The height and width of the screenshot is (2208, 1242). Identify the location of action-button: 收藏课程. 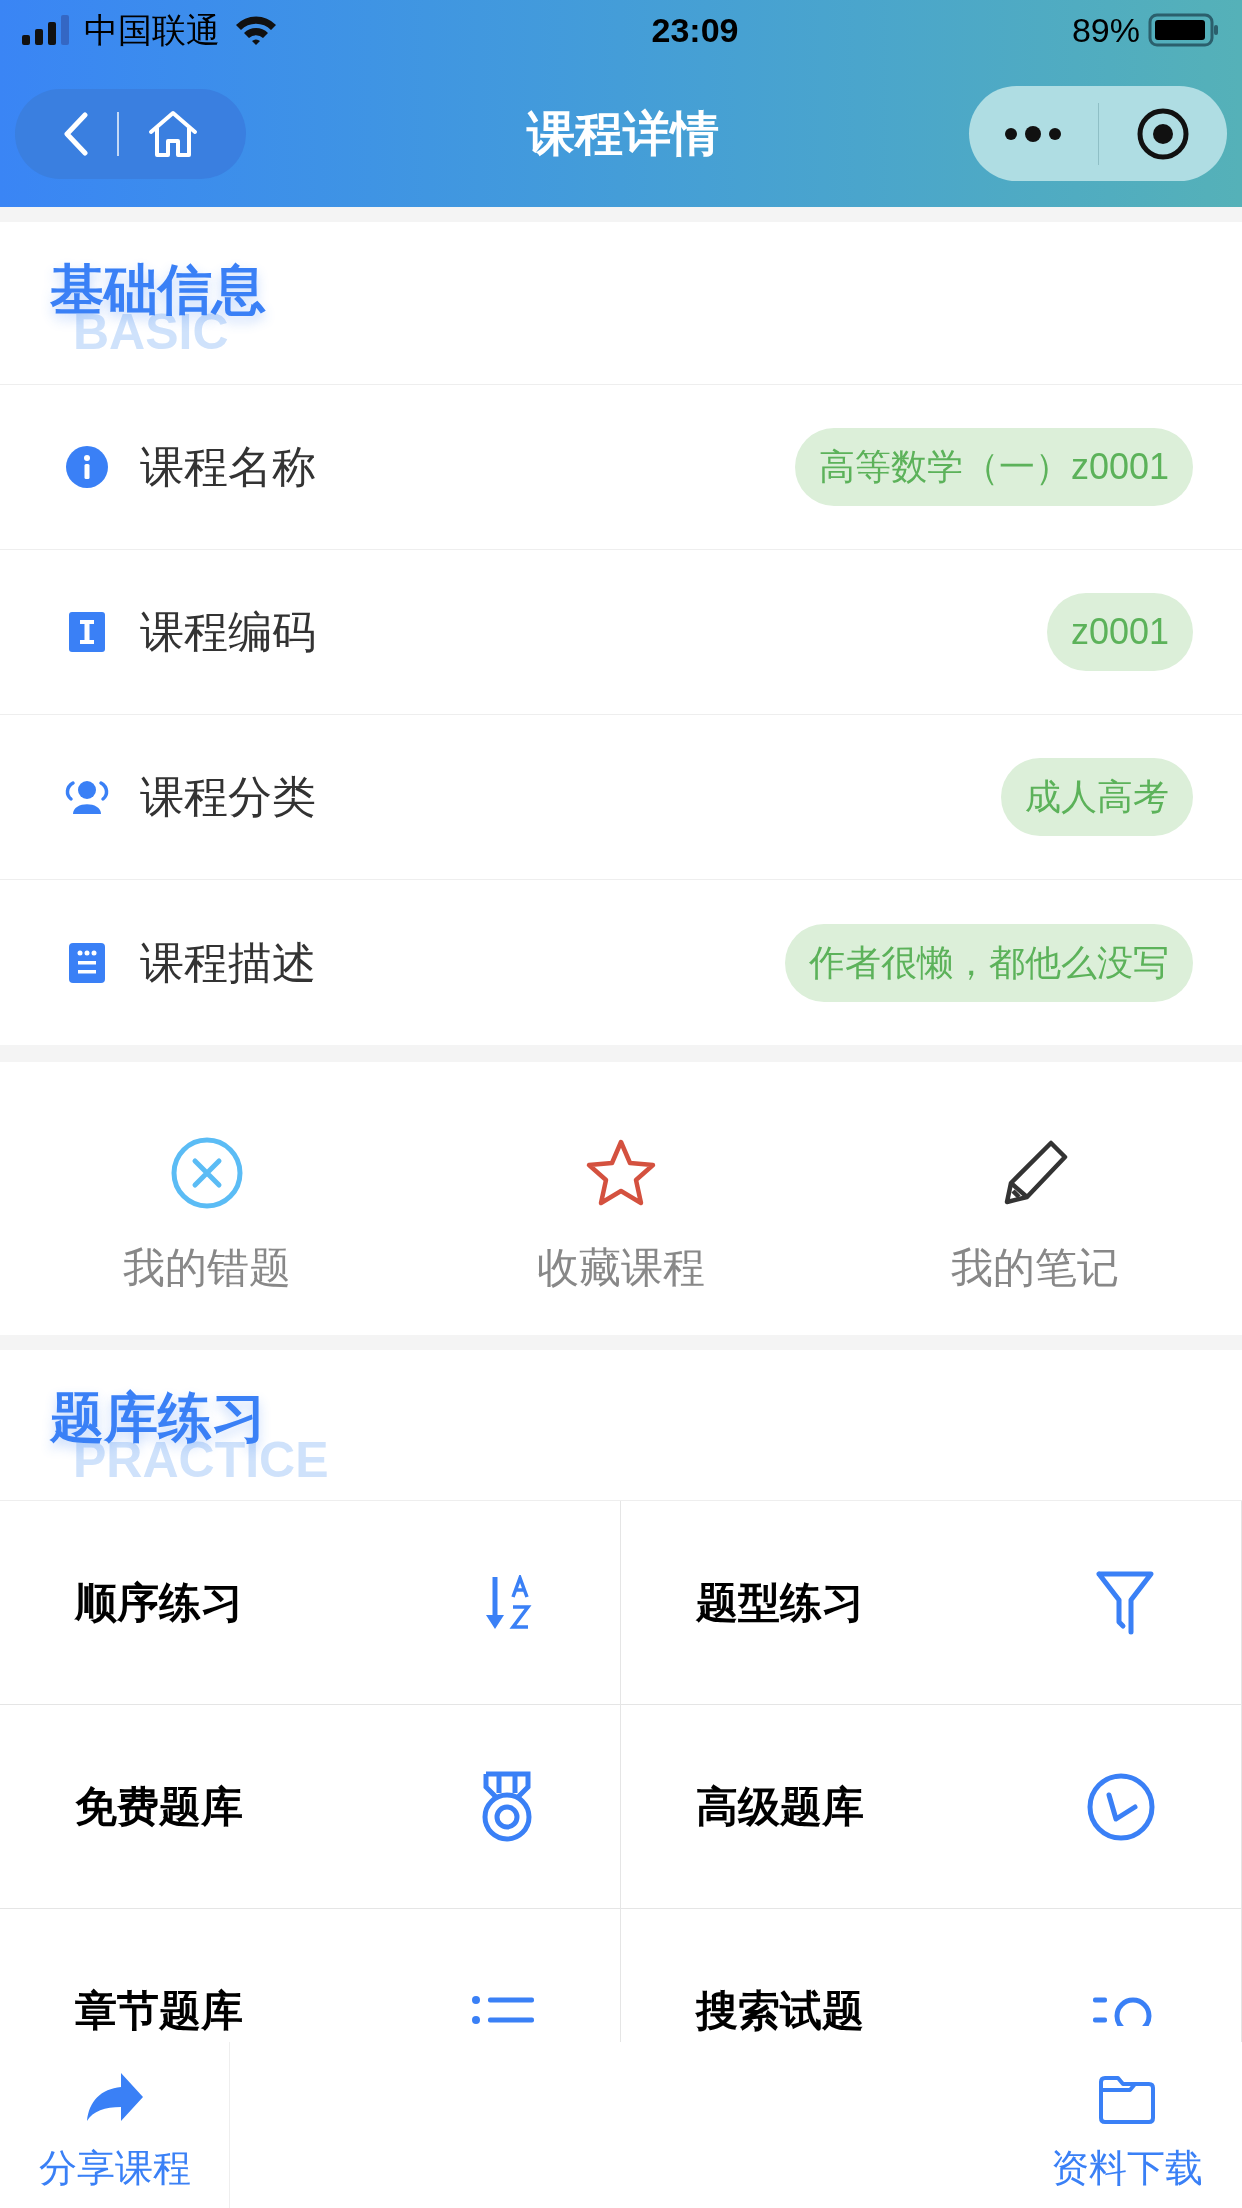
(621, 1198).